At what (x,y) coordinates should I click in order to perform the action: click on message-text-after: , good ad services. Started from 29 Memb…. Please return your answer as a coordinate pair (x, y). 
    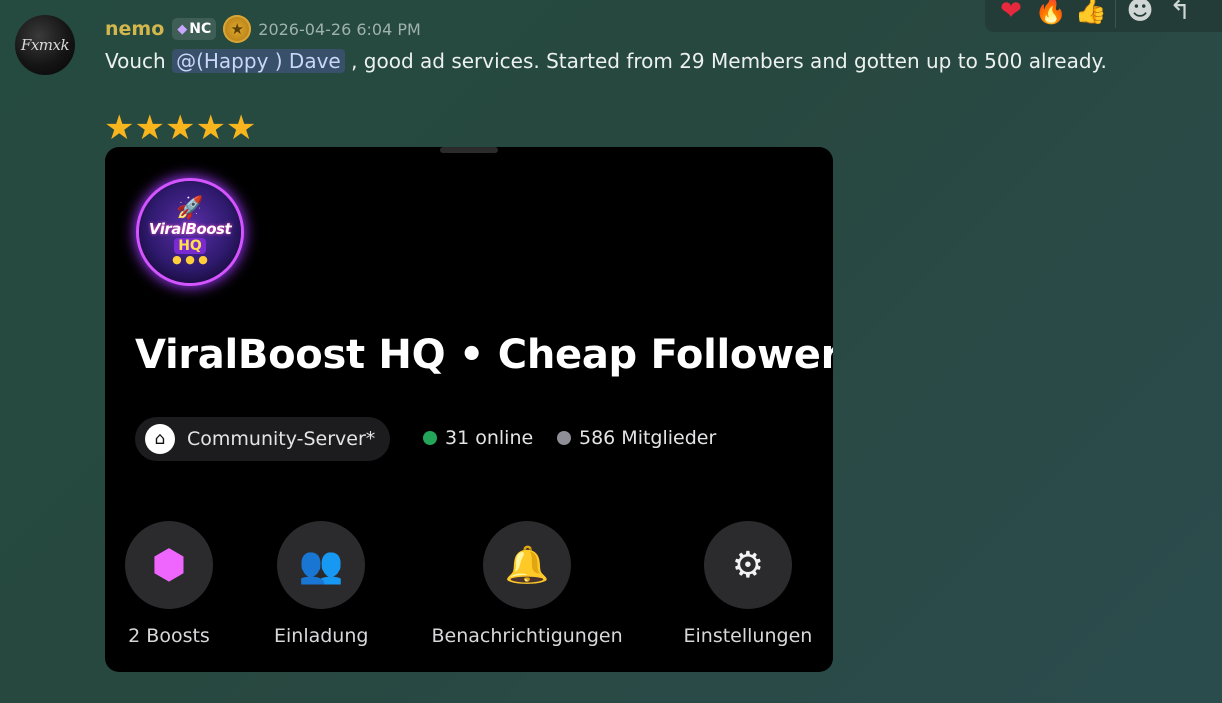
    Looking at the image, I should click on (725, 61).